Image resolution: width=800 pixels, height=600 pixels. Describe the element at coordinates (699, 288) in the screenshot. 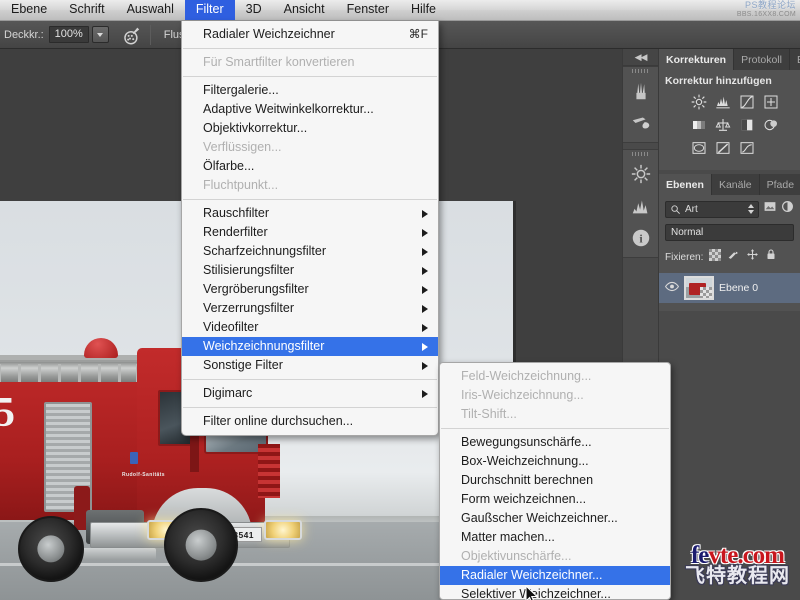

I see `layer-thumbnail` at that location.